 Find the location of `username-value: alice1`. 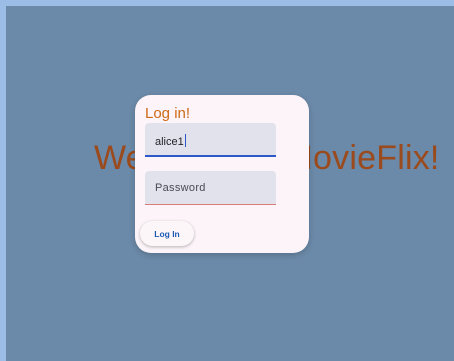

username-value: alice1 is located at coordinates (169, 142).